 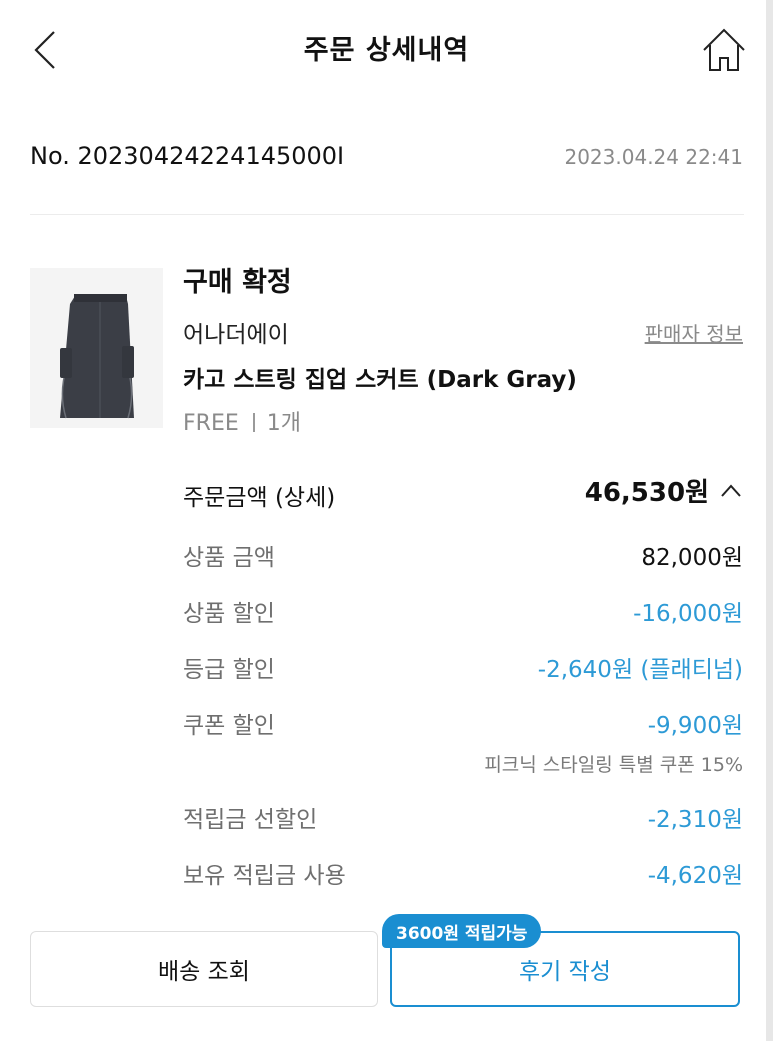 What do you see at coordinates (462, 931) in the screenshot?
I see `review-points-badge: 3600원 적립가능` at bounding box center [462, 931].